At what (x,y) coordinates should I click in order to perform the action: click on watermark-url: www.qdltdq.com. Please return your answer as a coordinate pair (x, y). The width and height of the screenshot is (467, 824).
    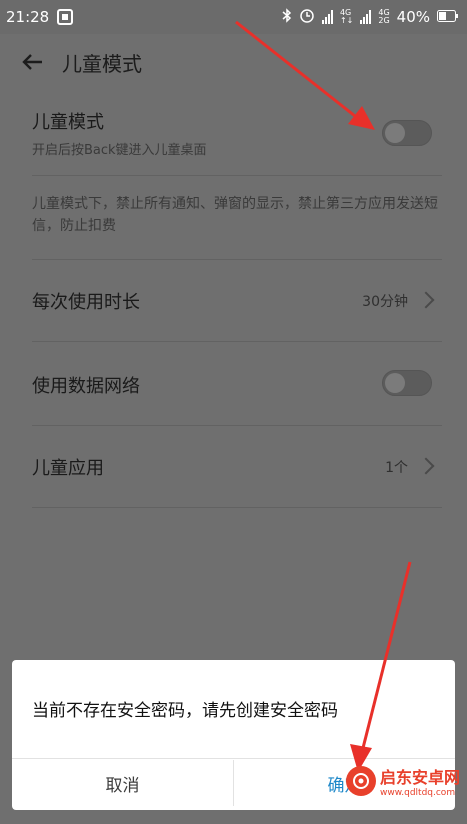
    Looking at the image, I should click on (418, 793).